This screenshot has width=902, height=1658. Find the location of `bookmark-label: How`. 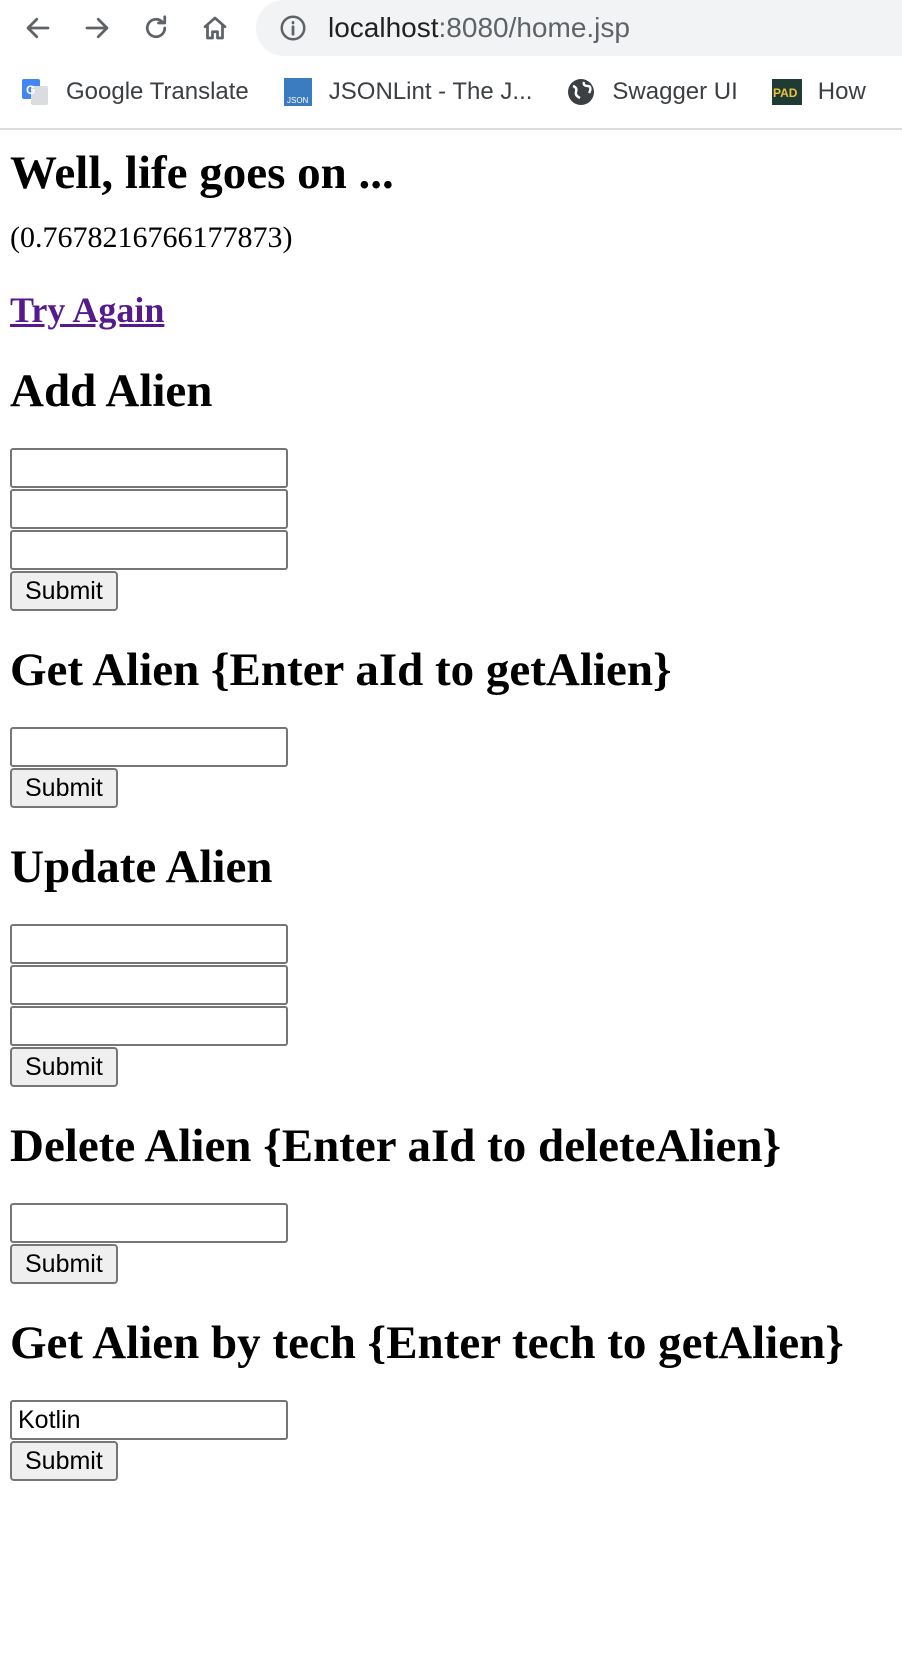

bookmark-label: How is located at coordinates (841, 91).